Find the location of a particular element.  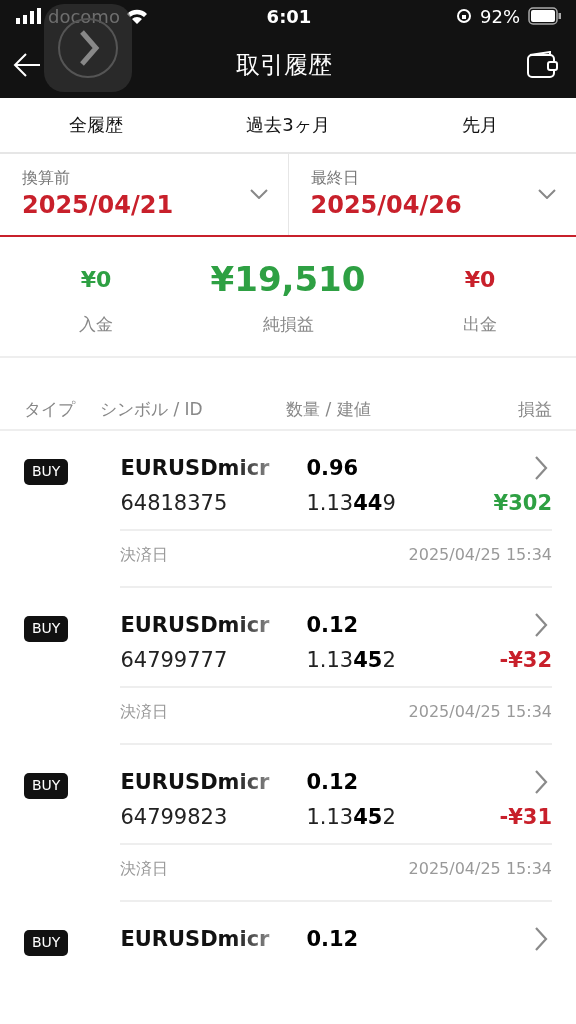

summary-label: 純損益 is located at coordinates (288, 324).